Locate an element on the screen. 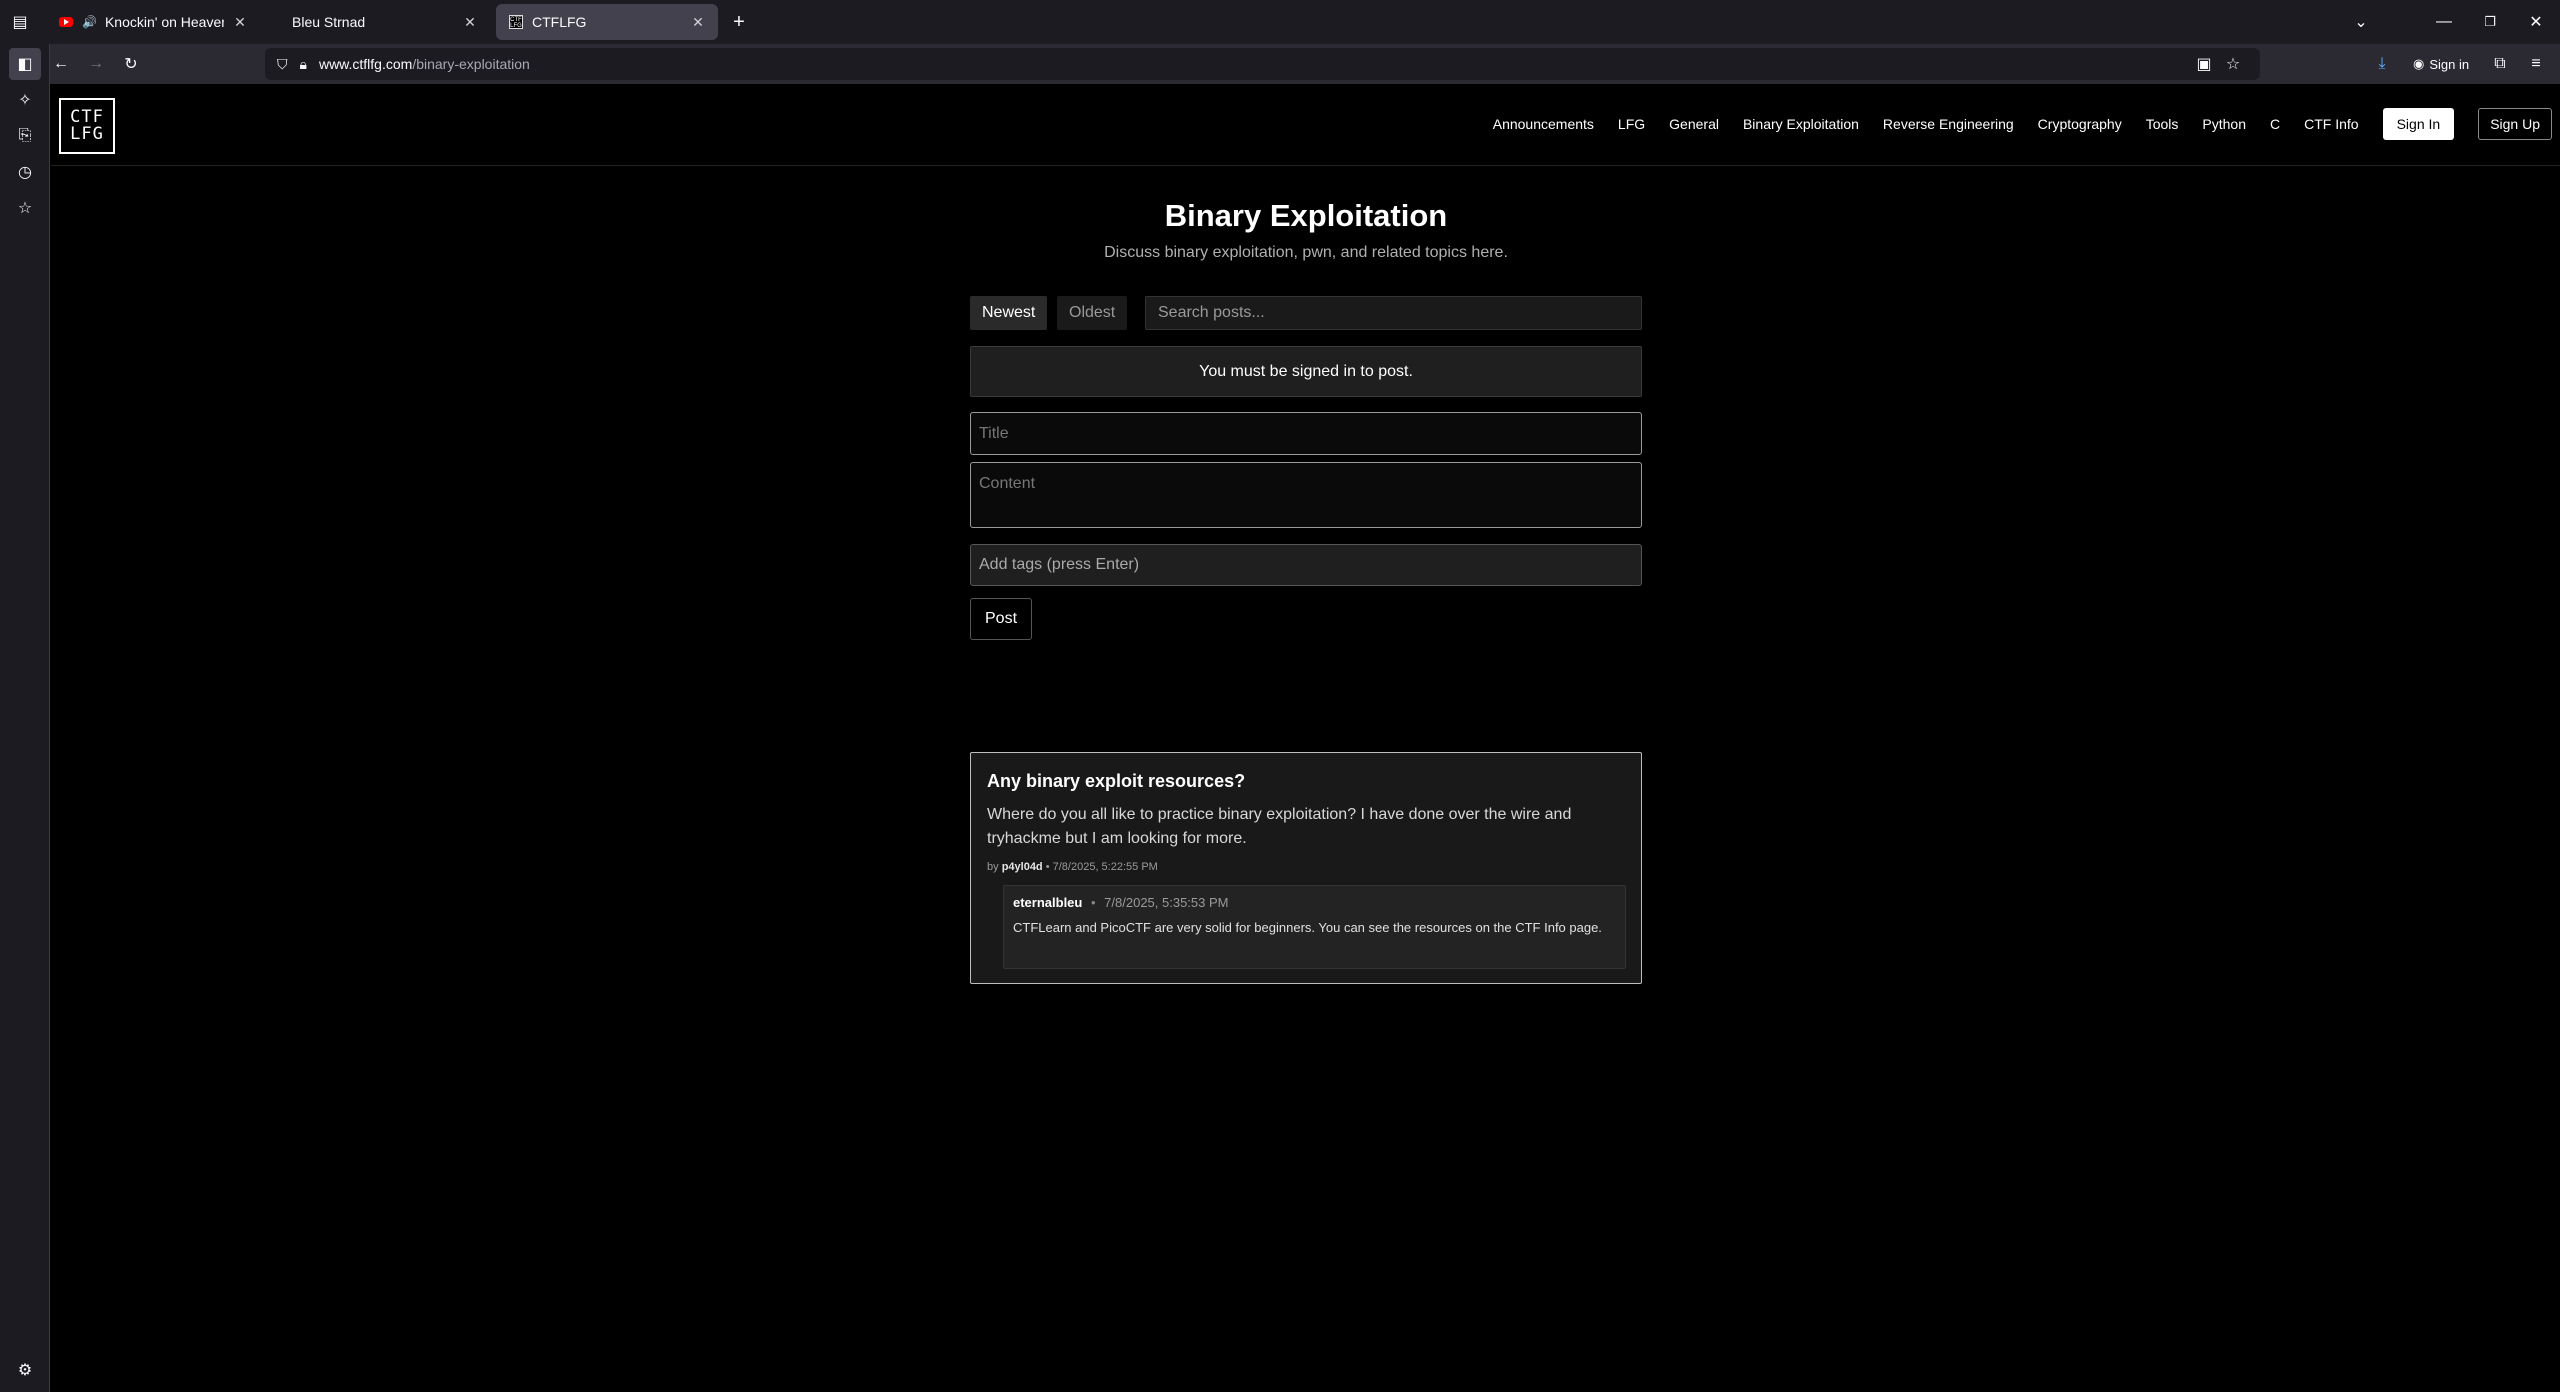  nav-lfg: LFG is located at coordinates (1631, 124).